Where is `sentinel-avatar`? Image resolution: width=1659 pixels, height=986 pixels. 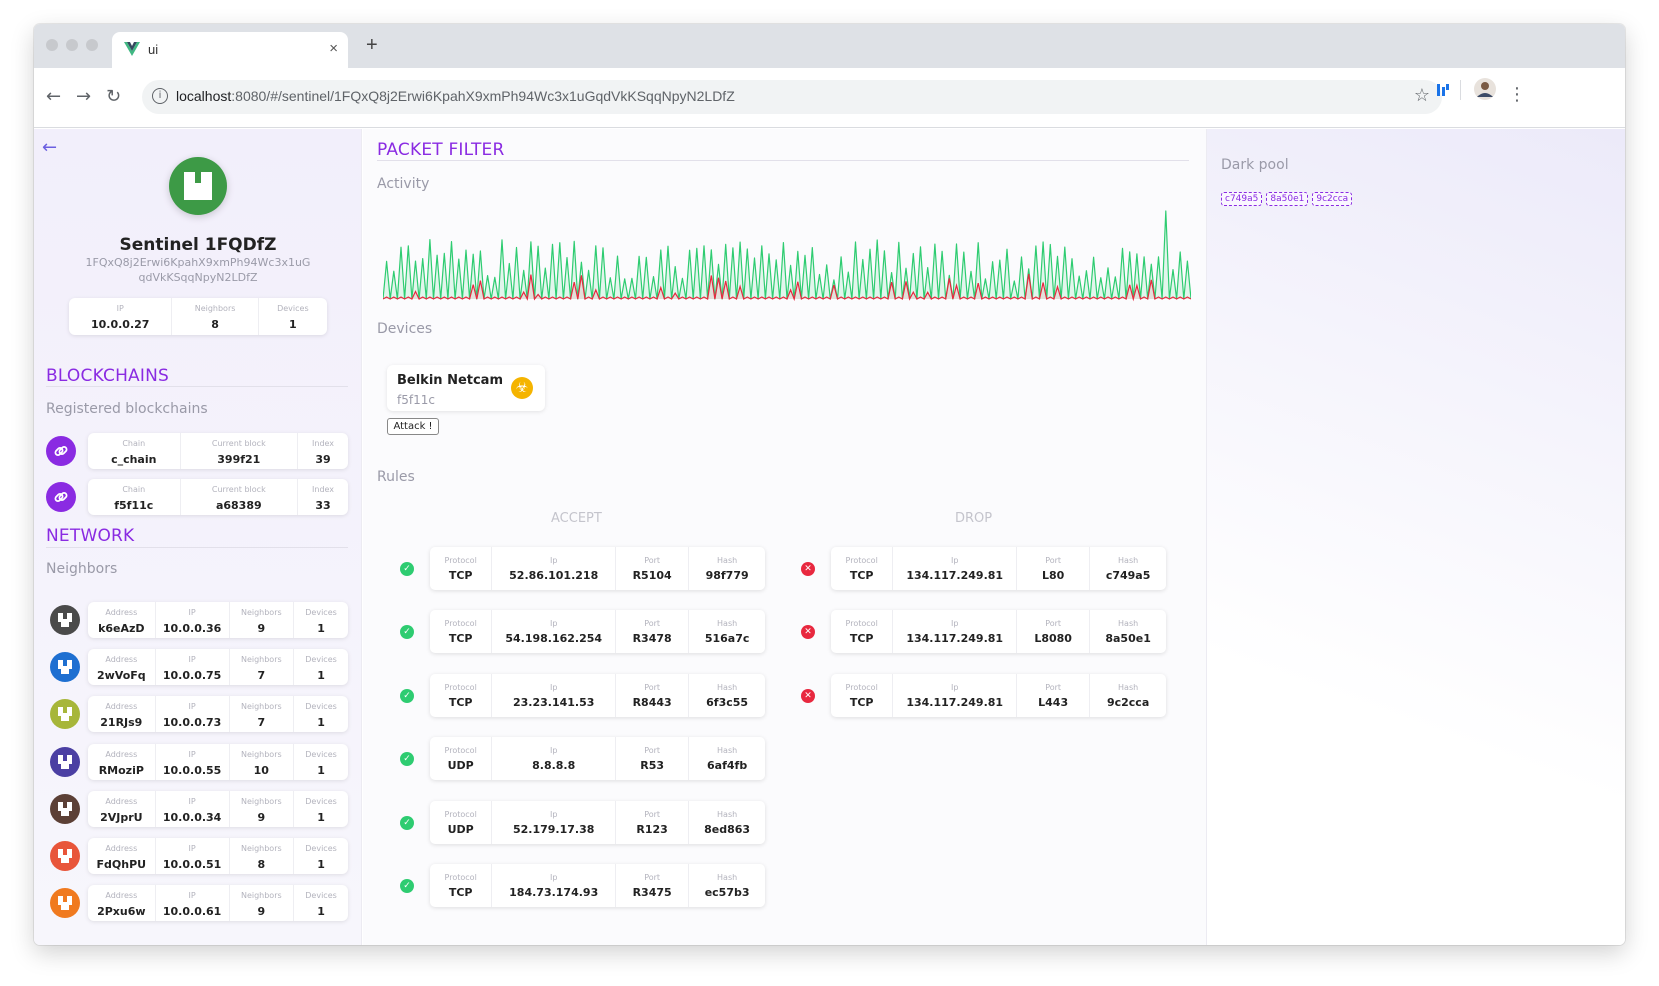
sentinel-avatar is located at coordinates (198, 186).